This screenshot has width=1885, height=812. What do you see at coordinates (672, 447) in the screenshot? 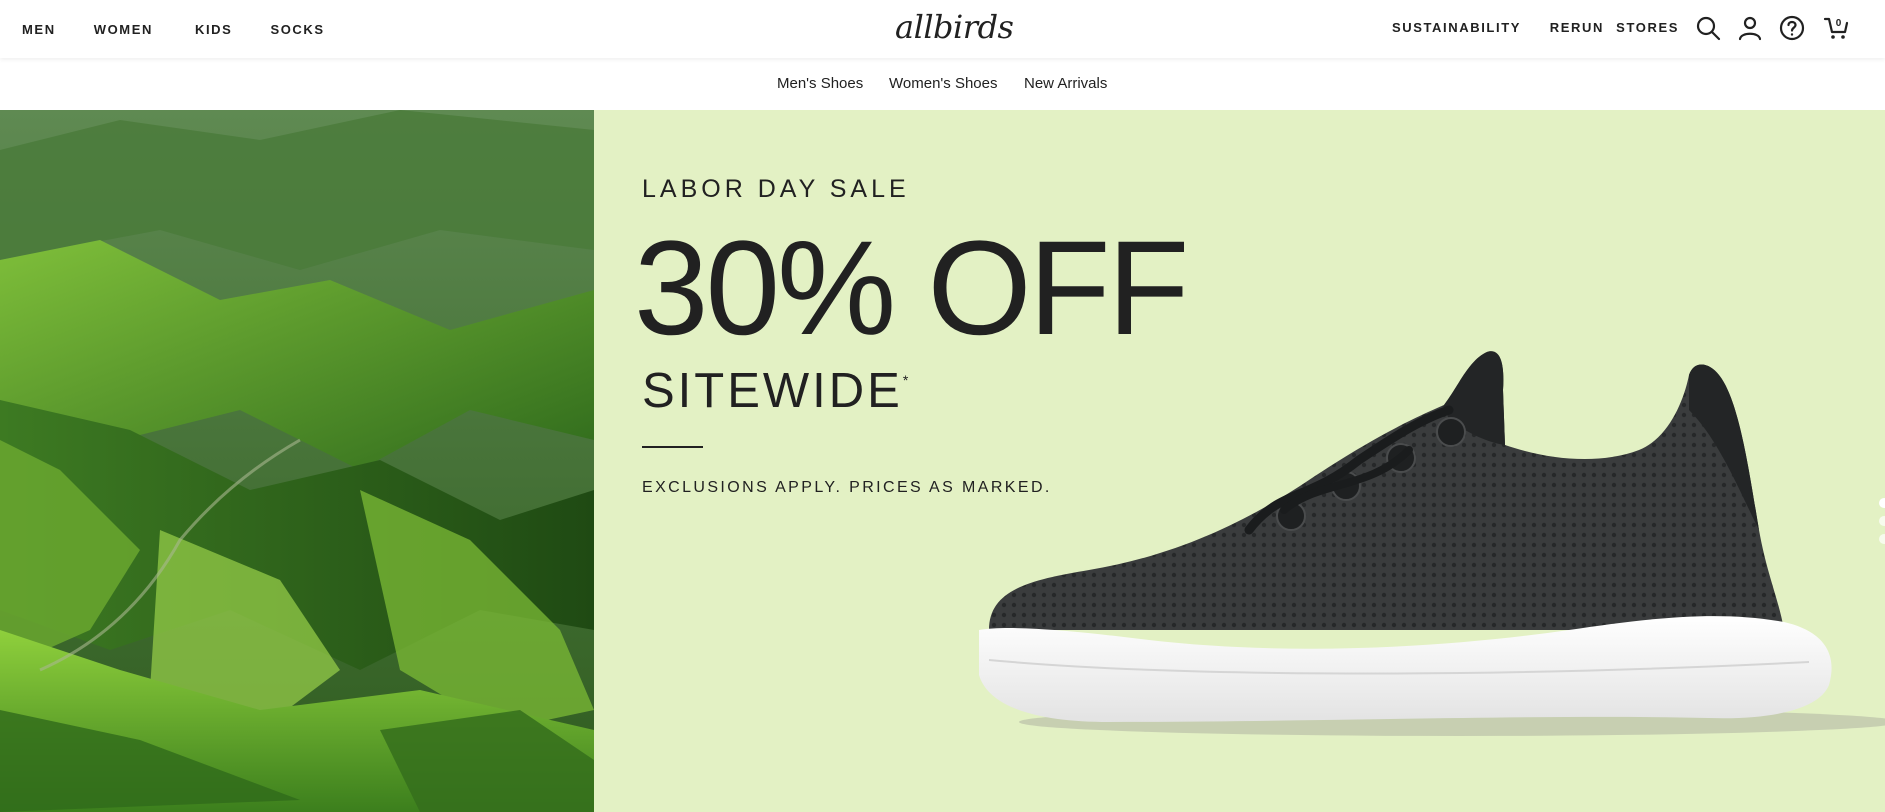
I see `divider` at bounding box center [672, 447].